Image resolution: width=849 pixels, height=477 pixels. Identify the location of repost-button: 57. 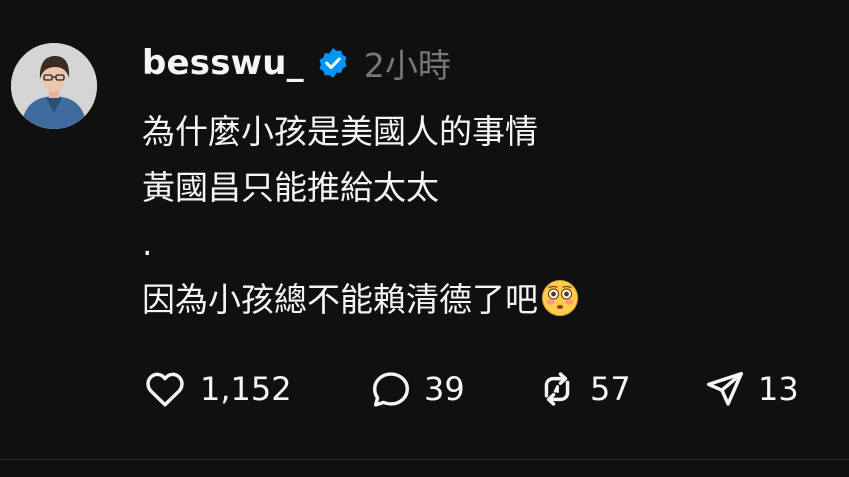
(582, 389).